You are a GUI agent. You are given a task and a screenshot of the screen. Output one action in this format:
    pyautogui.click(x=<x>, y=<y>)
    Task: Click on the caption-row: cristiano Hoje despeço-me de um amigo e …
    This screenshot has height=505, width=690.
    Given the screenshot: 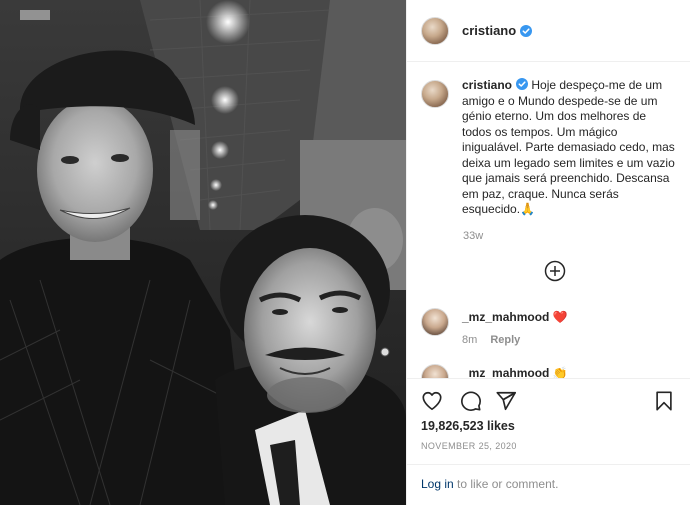 What is the action you would take?
    pyautogui.click(x=549, y=148)
    